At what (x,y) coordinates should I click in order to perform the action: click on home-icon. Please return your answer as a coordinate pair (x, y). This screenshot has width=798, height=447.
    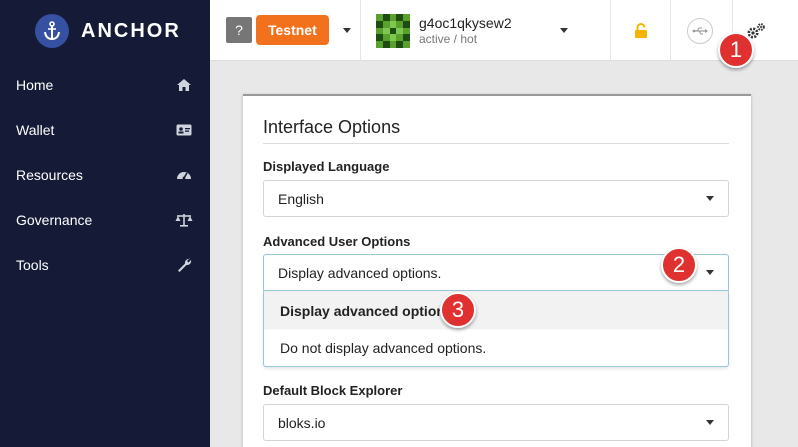
    Looking at the image, I should click on (184, 85).